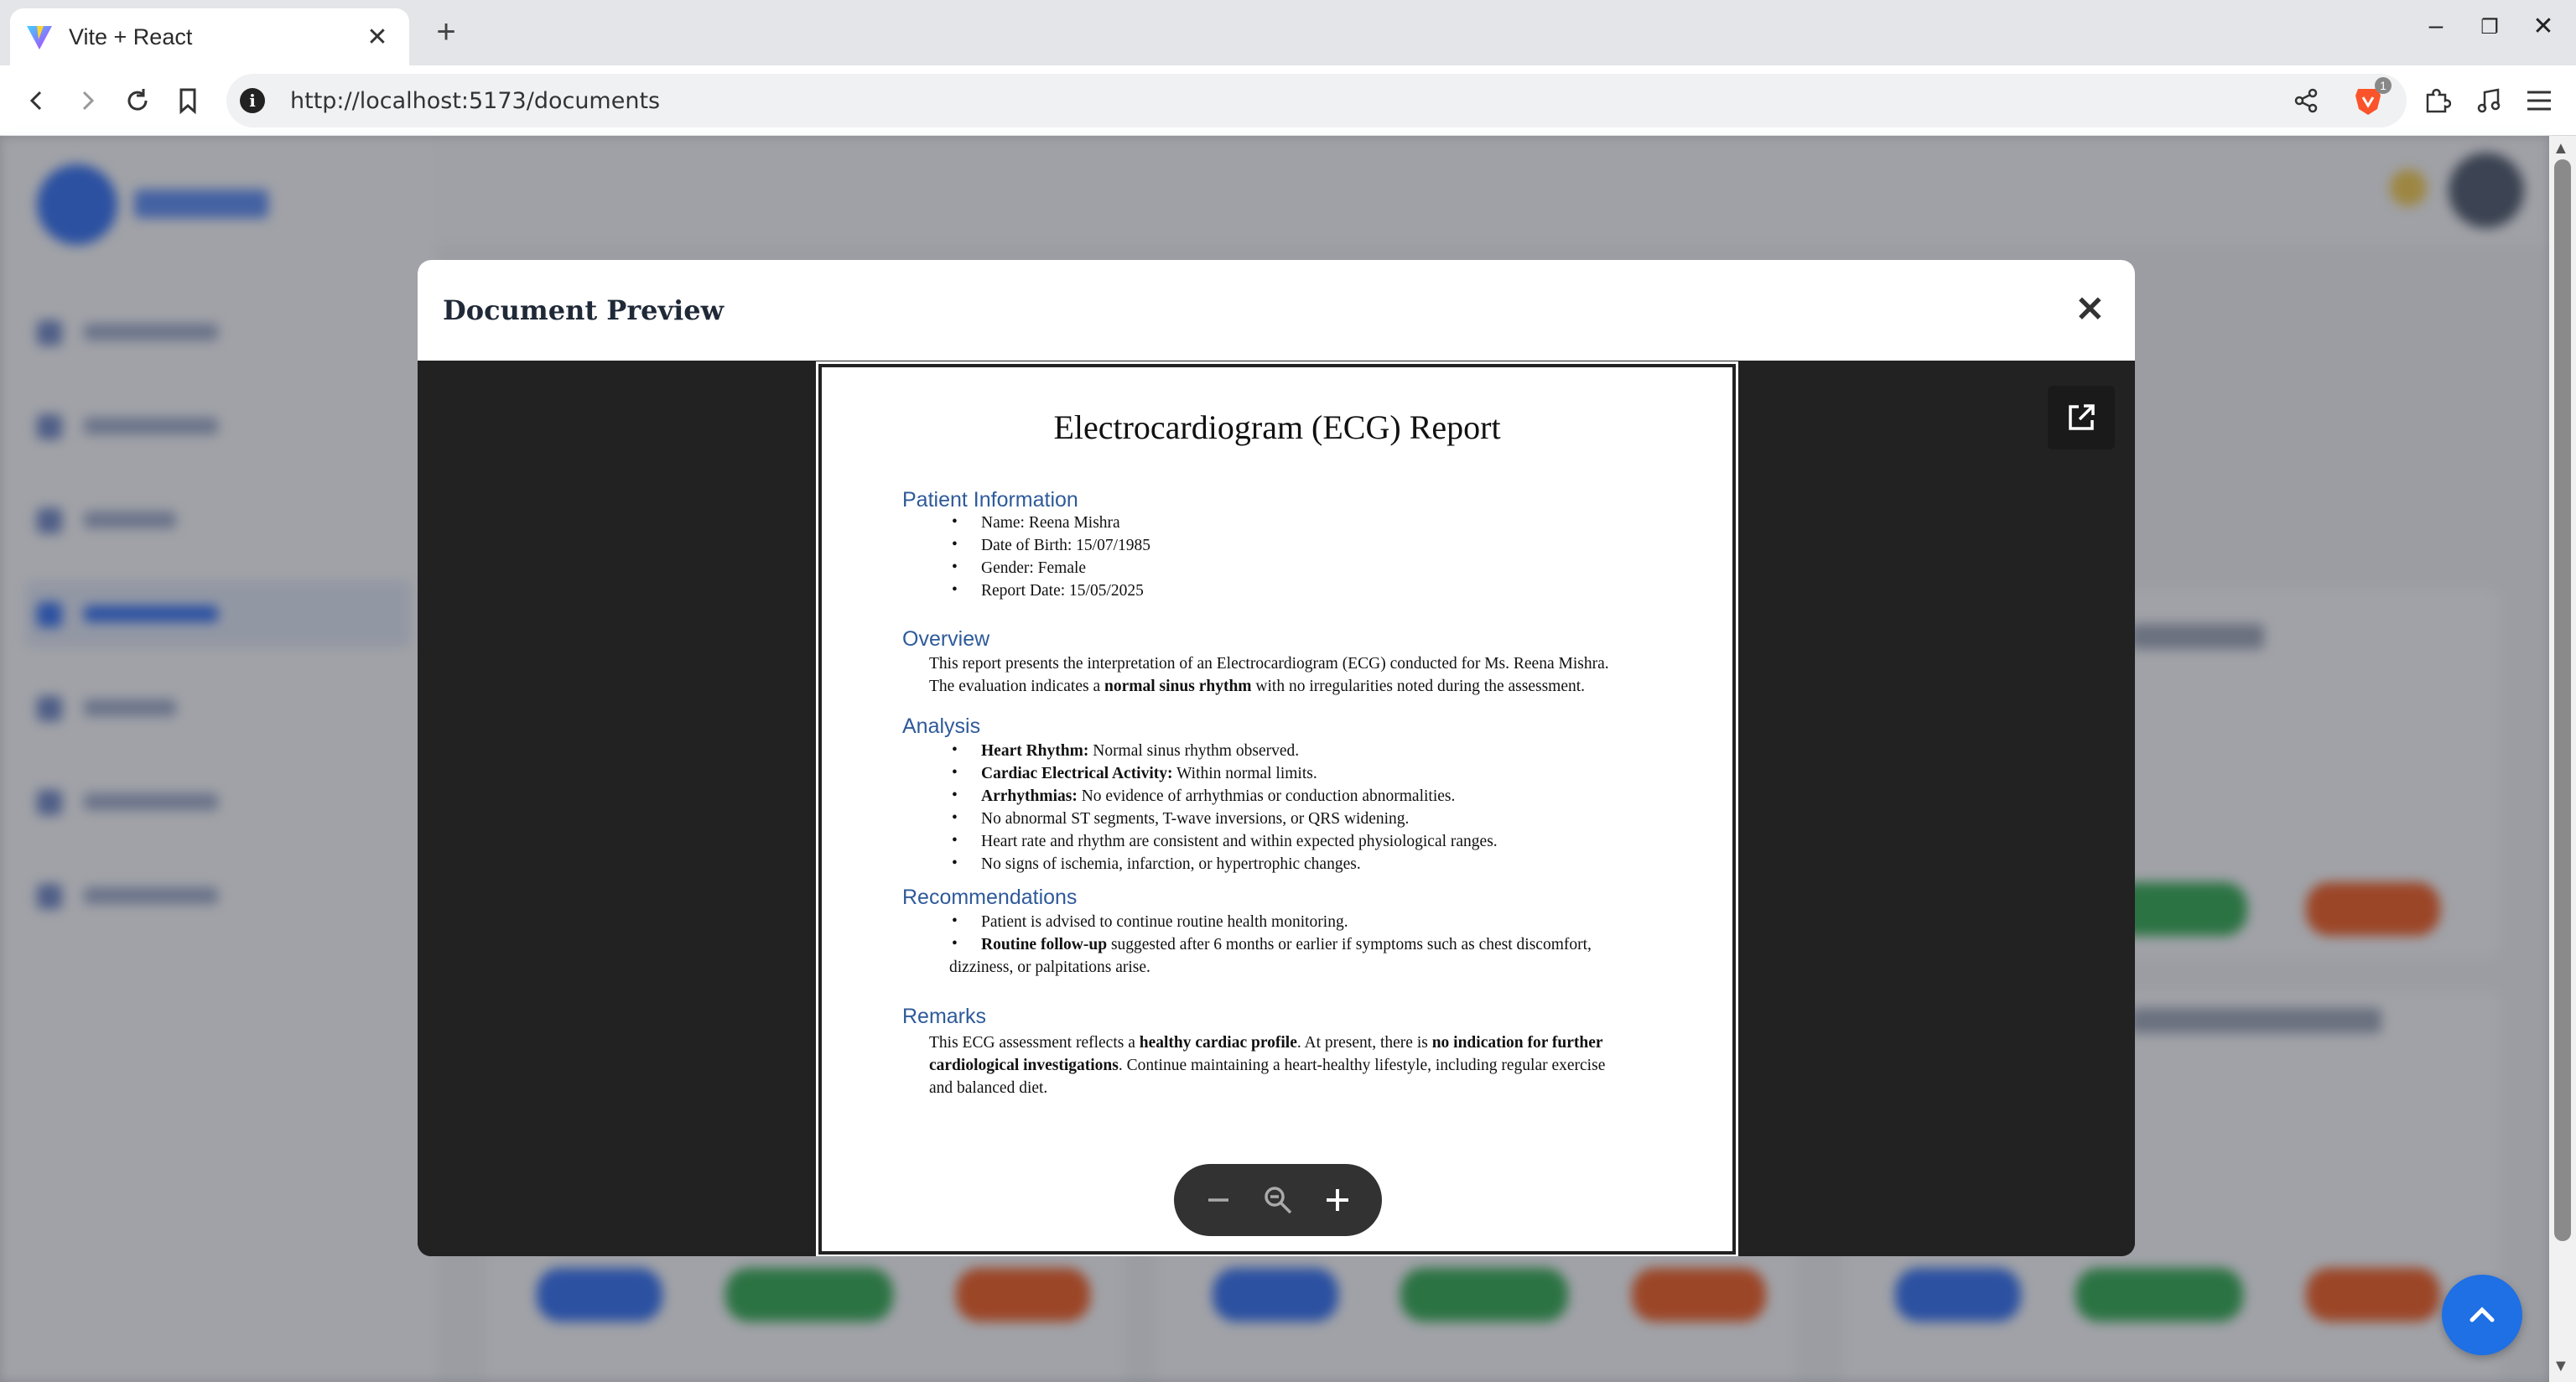  I want to click on scrollbar-thumb, so click(2562, 700).